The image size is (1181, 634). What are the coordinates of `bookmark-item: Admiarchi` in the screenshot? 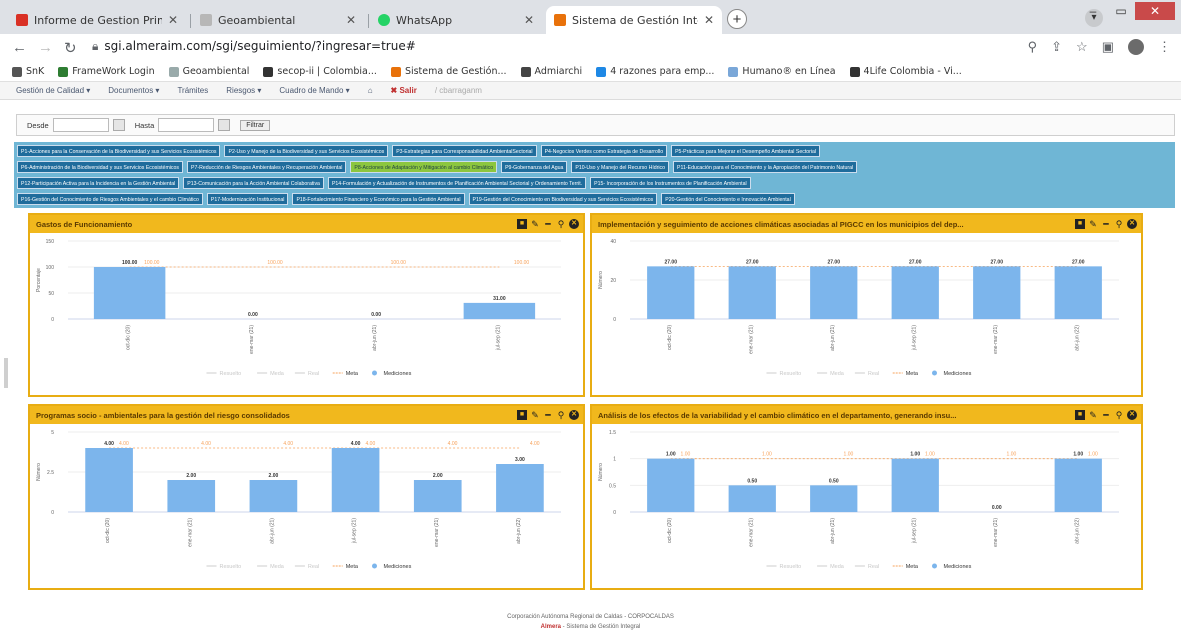 It's located at (551, 71).